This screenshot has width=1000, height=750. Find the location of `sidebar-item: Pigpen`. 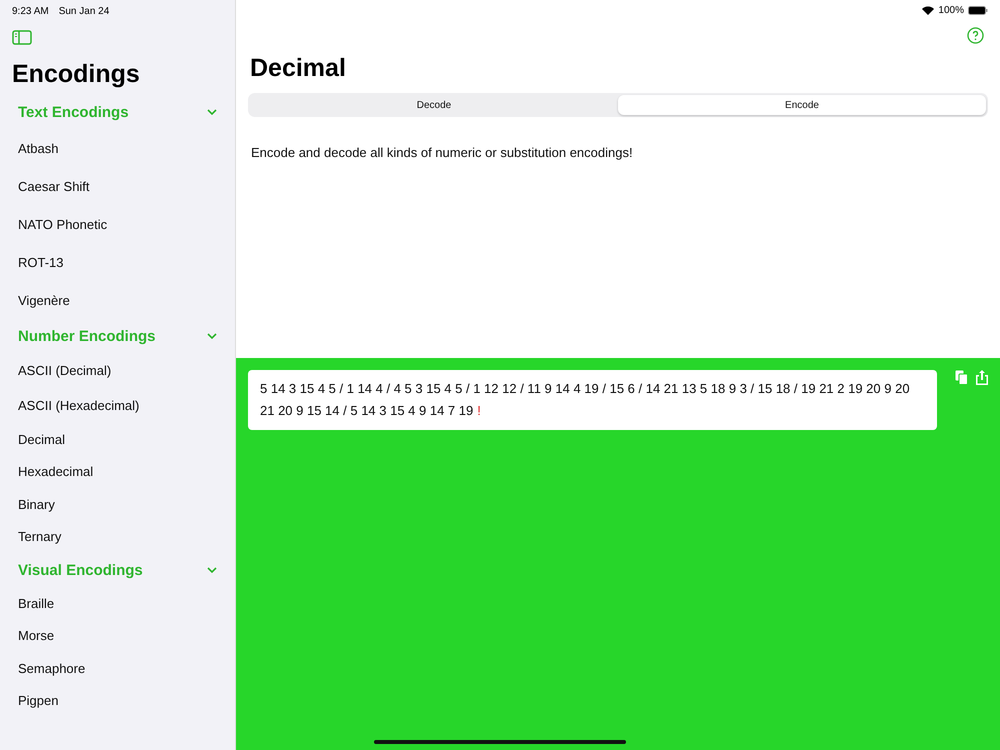

sidebar-item: Pigpen is located at coordinates (117, 700).